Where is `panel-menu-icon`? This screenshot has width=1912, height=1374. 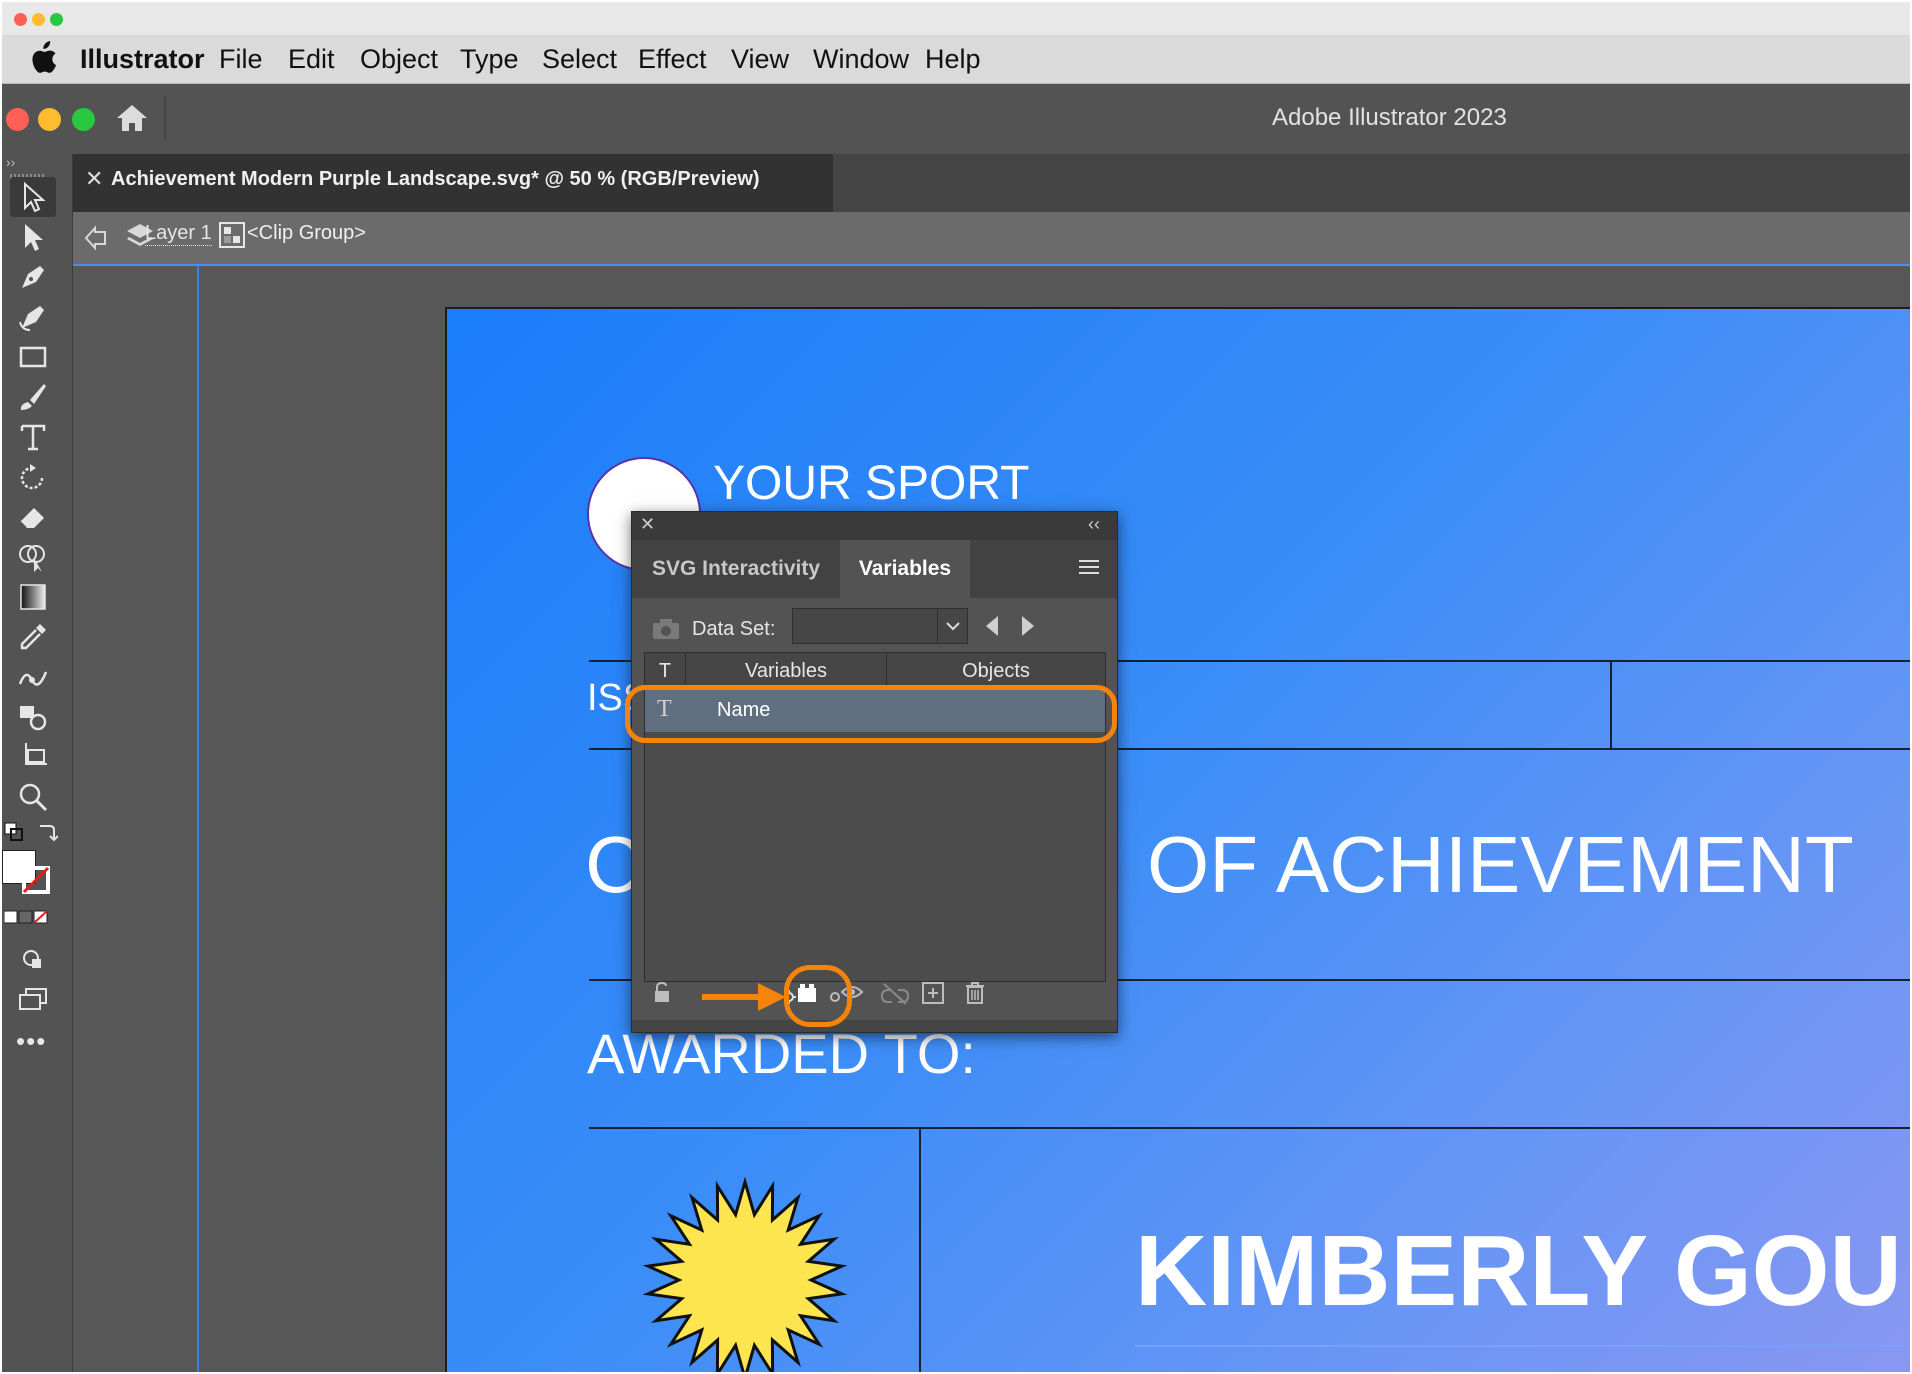
panel-menu-icon is located at coordinates (1089, 567).